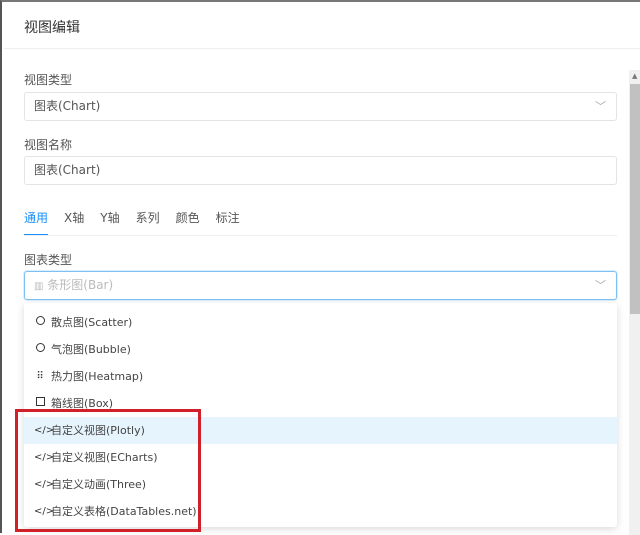 This screenshot has width=640, height=535. What do you see at coordinates (320, 322) in the screenshot?
I see `option-scatter: 散点图(Scatter)` at bounding box center [320, 322].